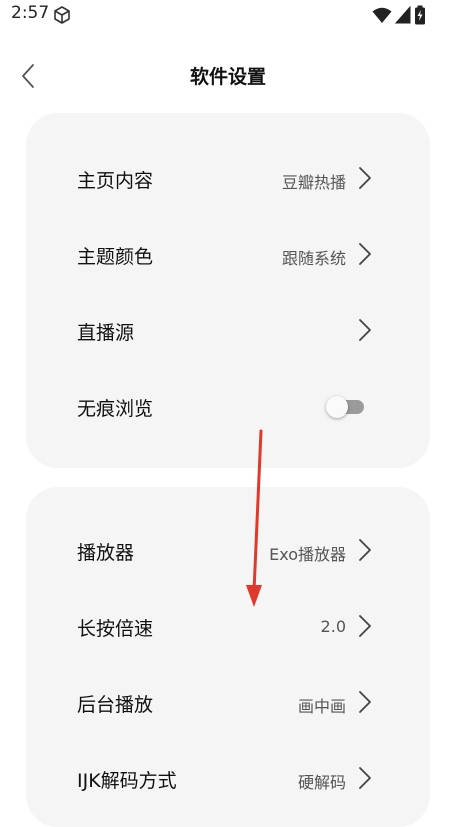 The image size is (456, 827). I want to click on status-time: 2:57, so click(30, 13).